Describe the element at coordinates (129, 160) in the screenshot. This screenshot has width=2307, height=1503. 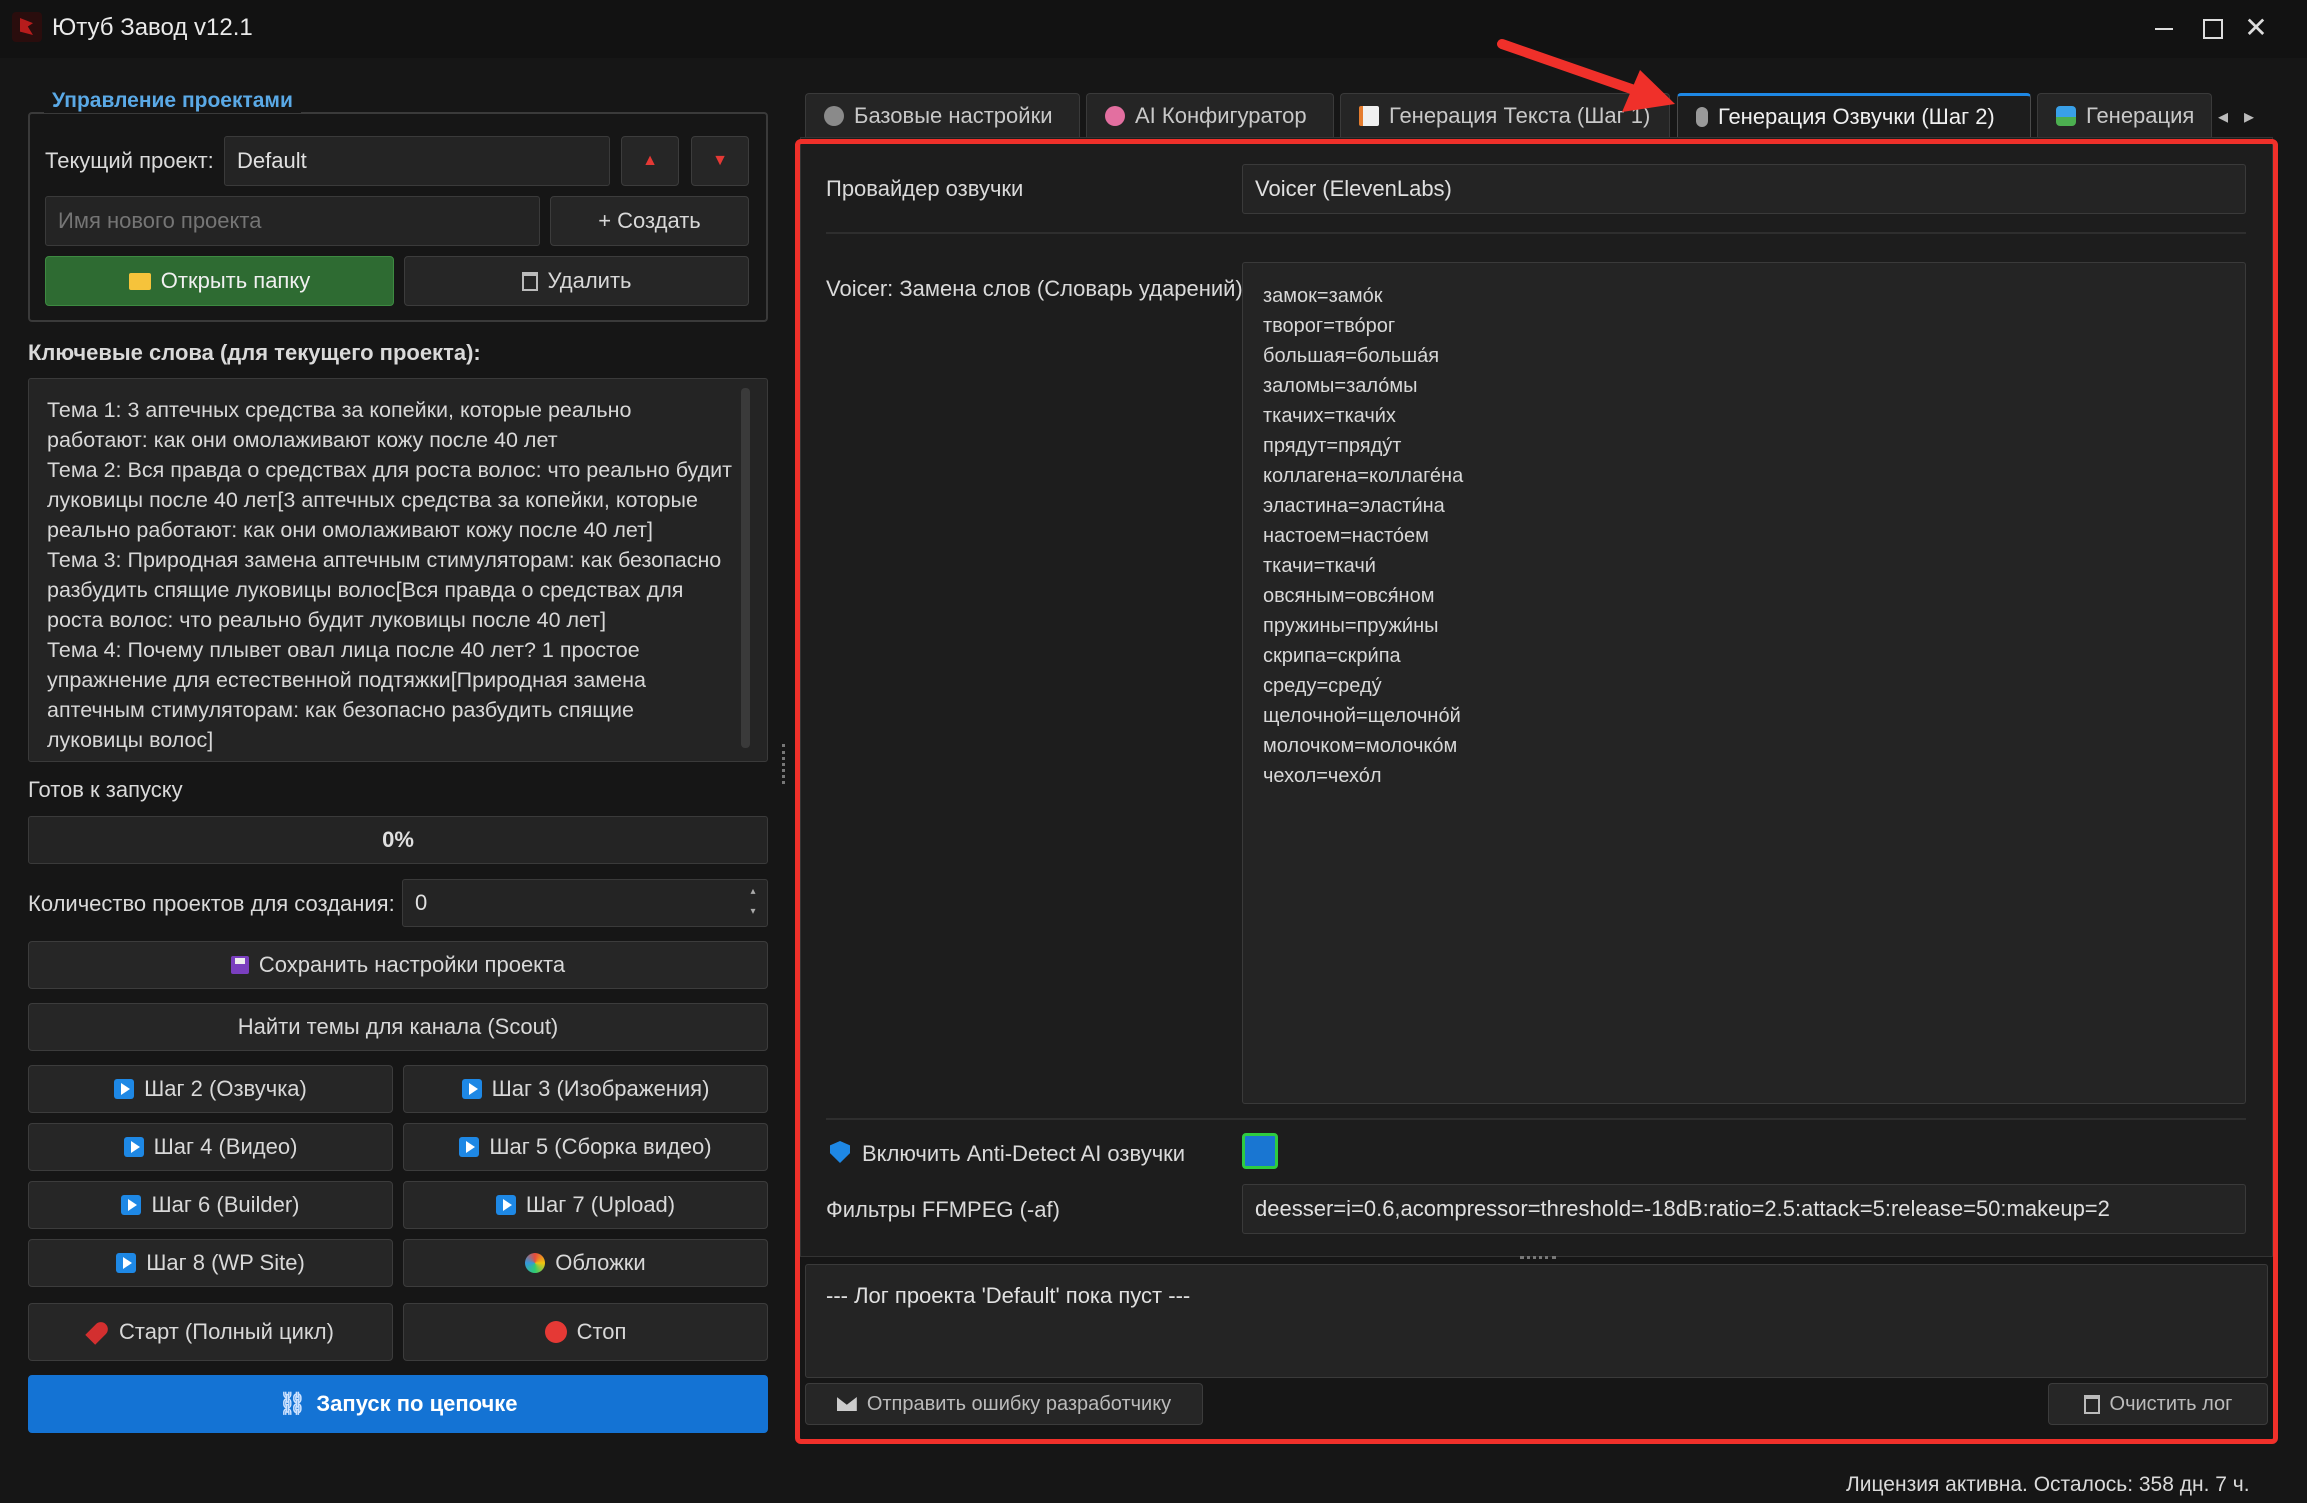
I see `current-project-label: Текущий проект:` at that location.